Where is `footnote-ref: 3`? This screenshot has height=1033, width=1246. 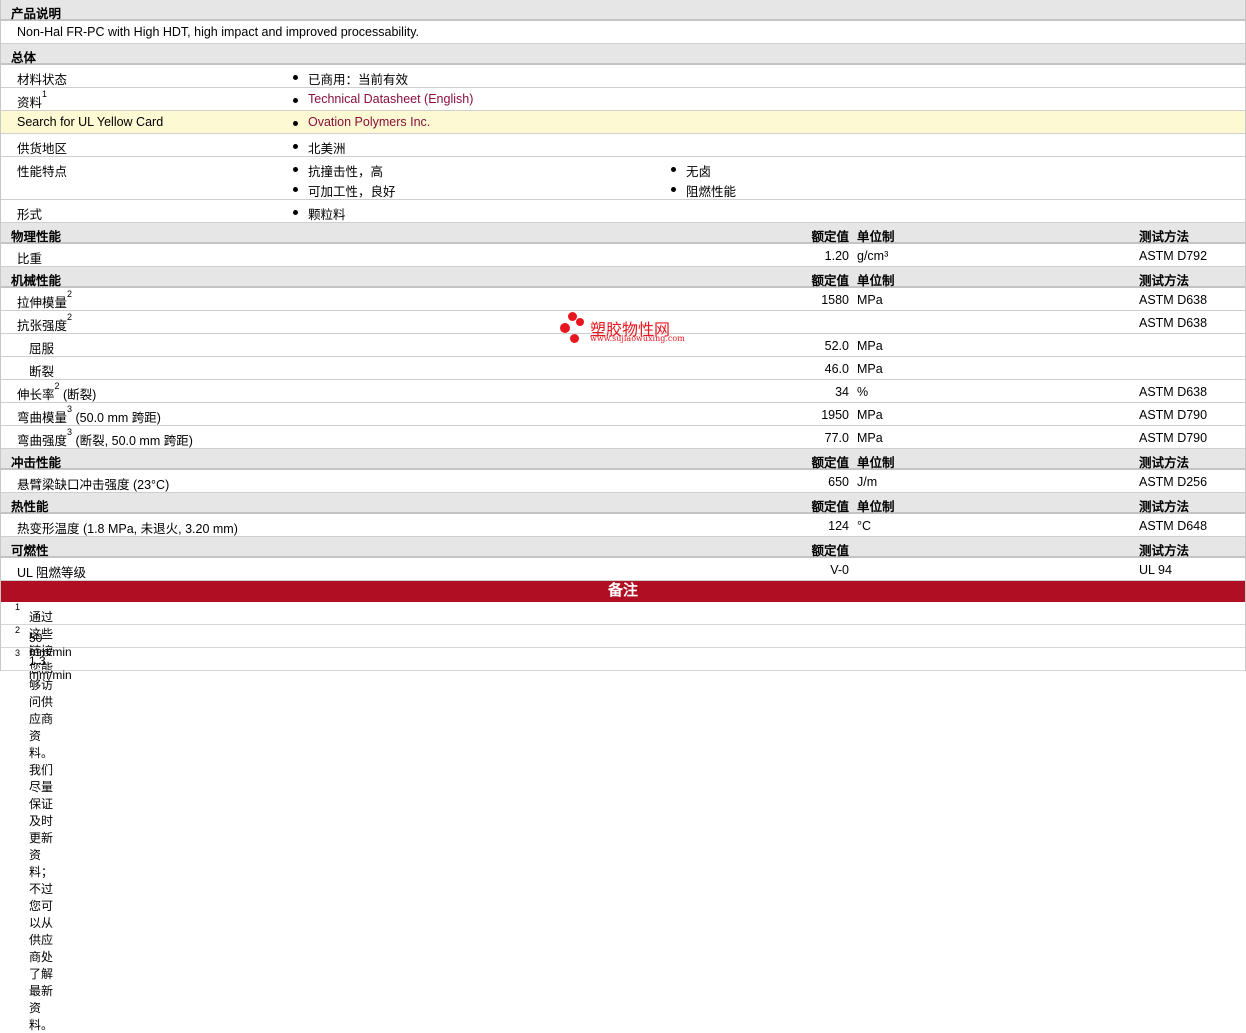 footnote-ref: 3 is located at coordinates (70, 409).